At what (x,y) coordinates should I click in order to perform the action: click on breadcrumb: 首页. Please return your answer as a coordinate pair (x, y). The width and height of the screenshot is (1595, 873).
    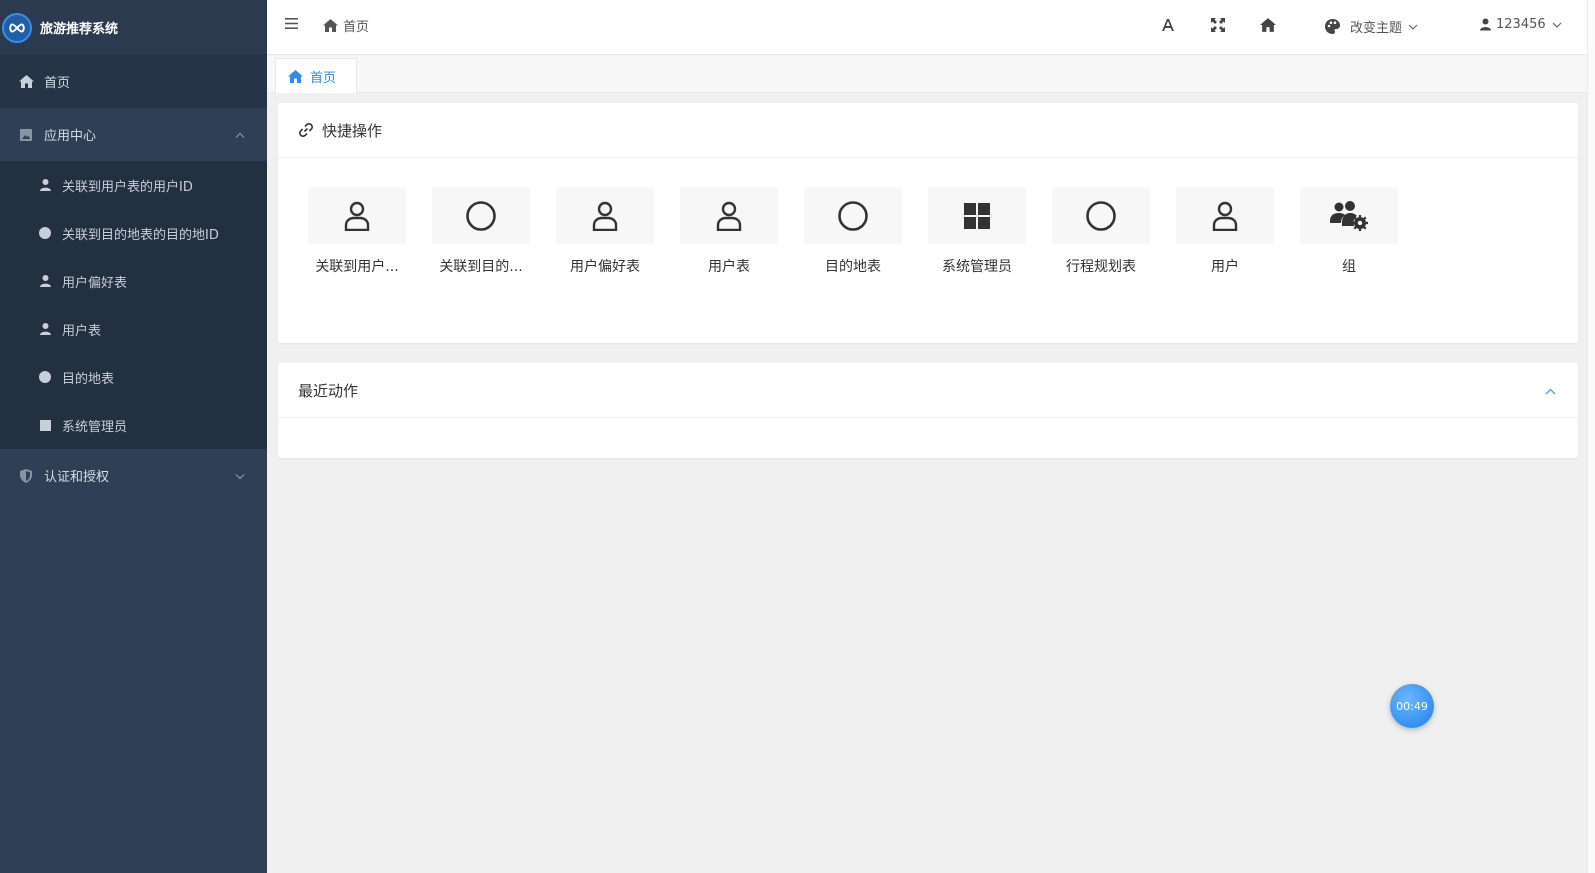
    Looking at the image, I should click on (346, 25).